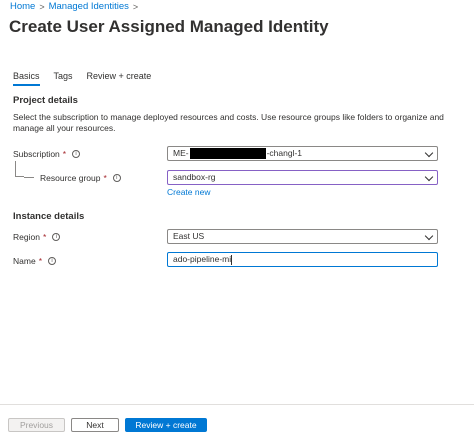 The image size is (474, 441). I want to click on text-cursor, so click(232, 259).